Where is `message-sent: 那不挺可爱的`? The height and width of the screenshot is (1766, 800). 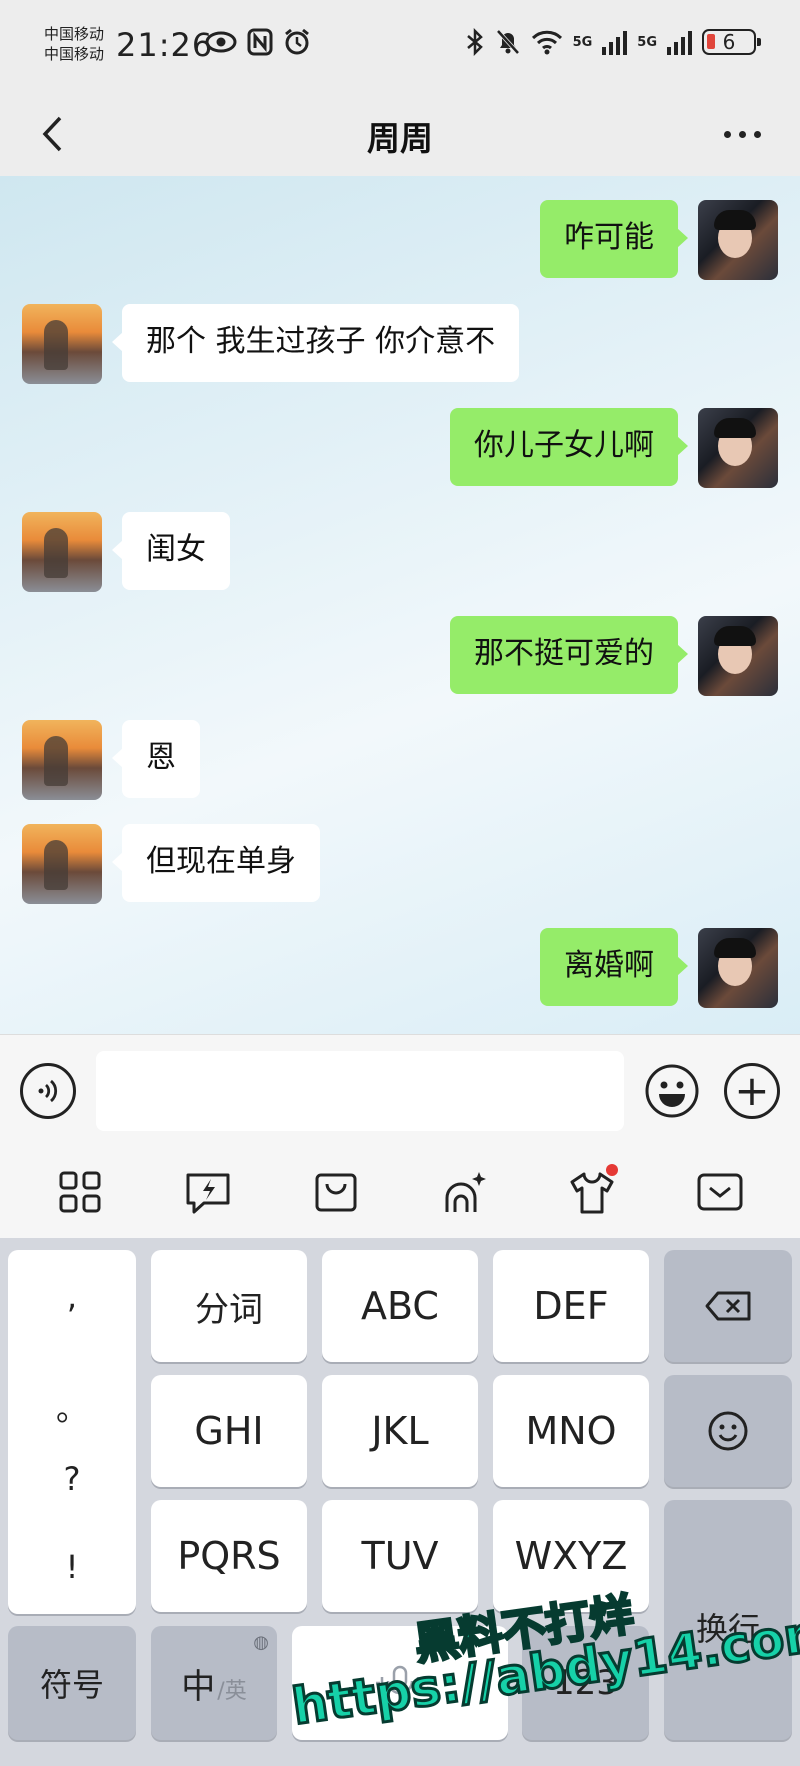
message-sent: 那不挺可爱的 is located at coordinates (614, 656).